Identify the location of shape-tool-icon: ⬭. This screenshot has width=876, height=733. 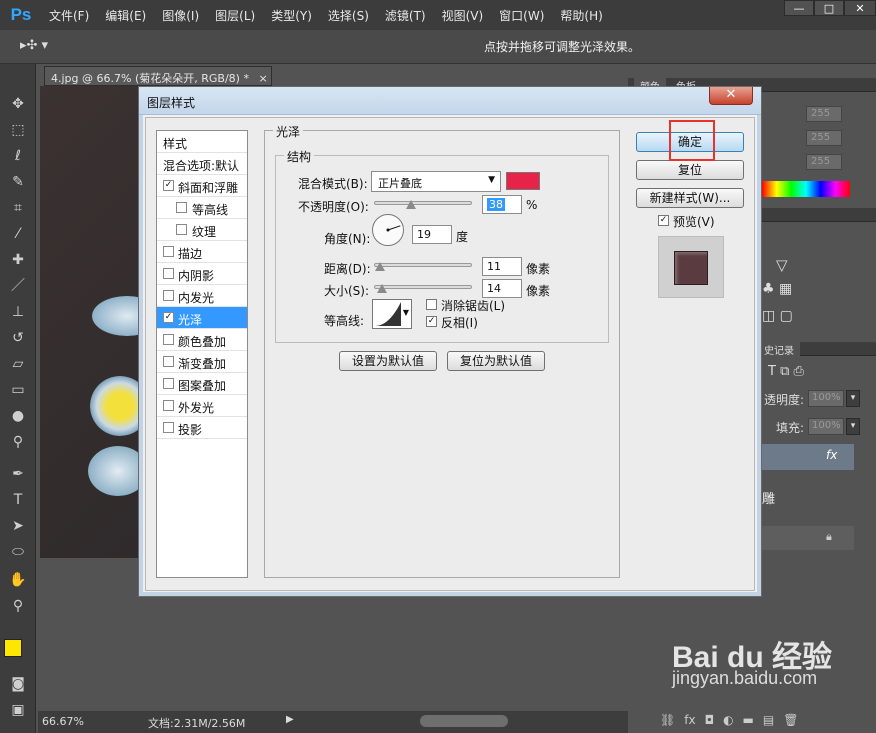
(18, 552).